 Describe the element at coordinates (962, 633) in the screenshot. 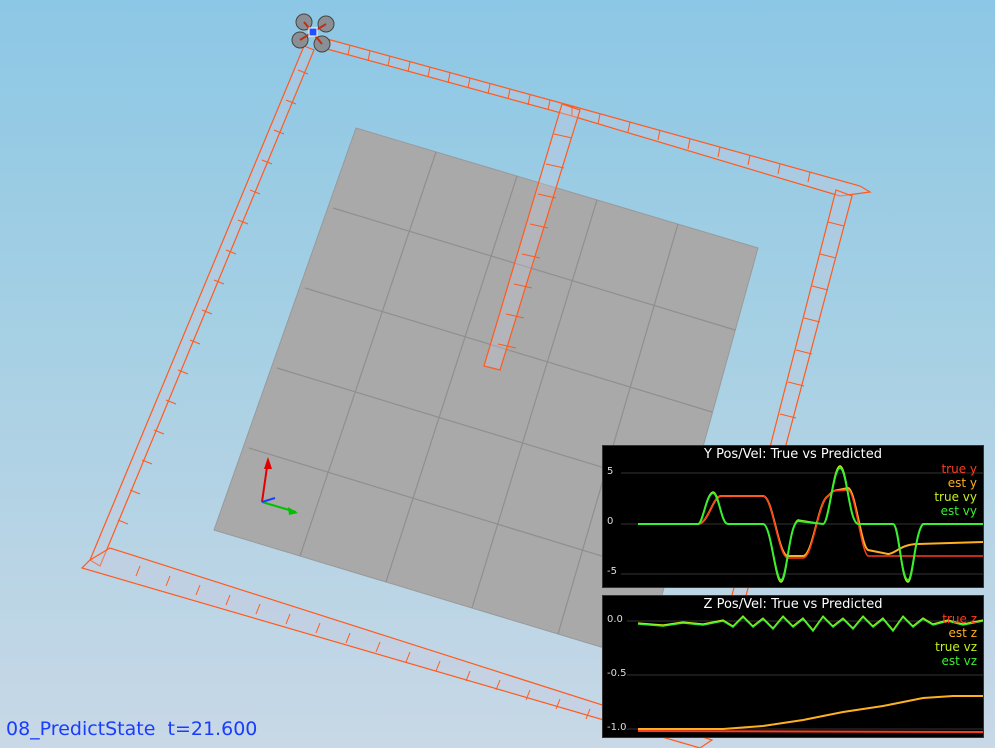

I see `legend-entry: est z` at that location.